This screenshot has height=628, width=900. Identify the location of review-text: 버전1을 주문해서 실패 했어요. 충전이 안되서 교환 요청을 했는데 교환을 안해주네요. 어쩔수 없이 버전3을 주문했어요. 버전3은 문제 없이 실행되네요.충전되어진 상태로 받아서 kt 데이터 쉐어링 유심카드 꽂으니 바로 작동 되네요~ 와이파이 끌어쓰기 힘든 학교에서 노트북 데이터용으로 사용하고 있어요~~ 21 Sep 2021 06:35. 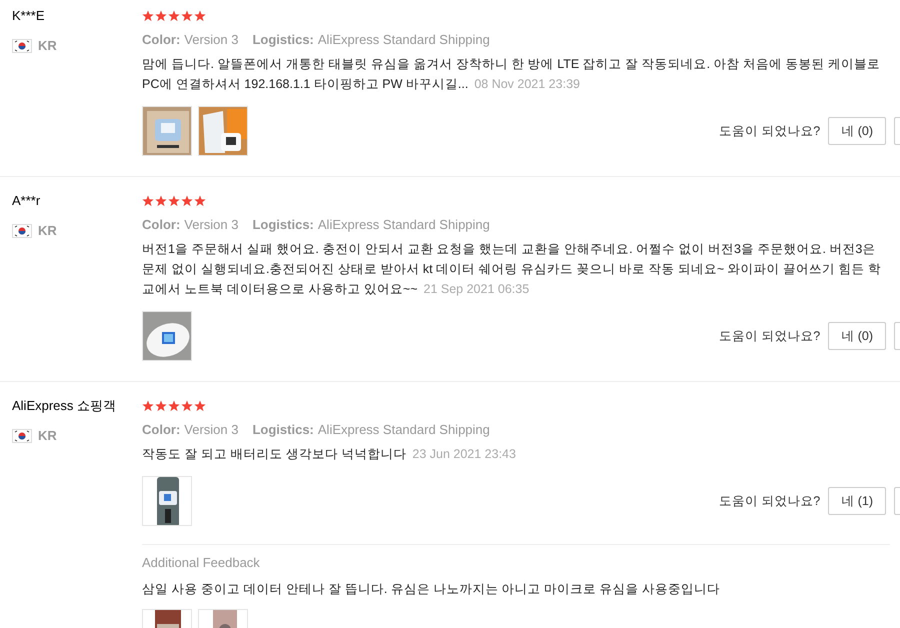
(512, 269).